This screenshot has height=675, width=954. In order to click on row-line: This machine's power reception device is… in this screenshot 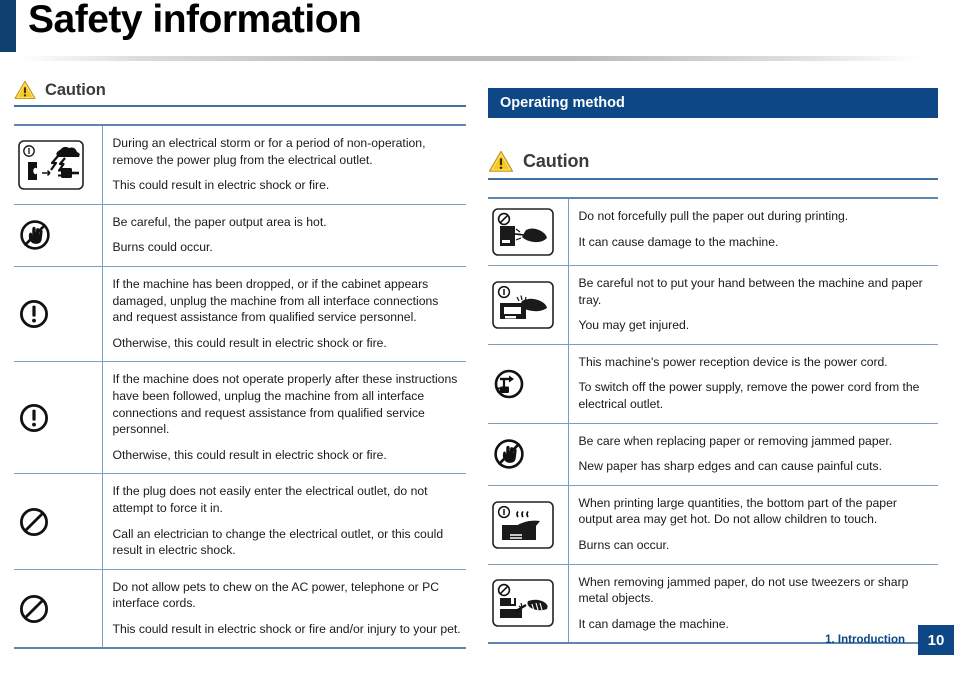, I will do `click(733, 361)`.